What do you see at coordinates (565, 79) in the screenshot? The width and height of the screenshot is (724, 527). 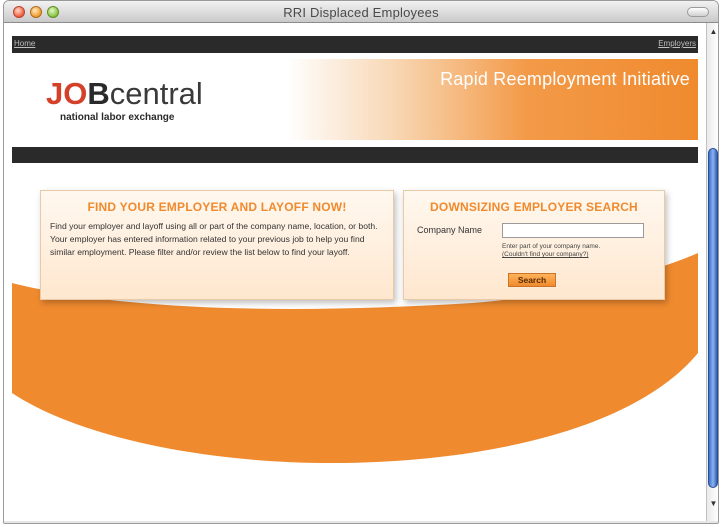 I see `banner-subtitle: Rapid Reemployment Initiative` at bounding box center [565, 79].